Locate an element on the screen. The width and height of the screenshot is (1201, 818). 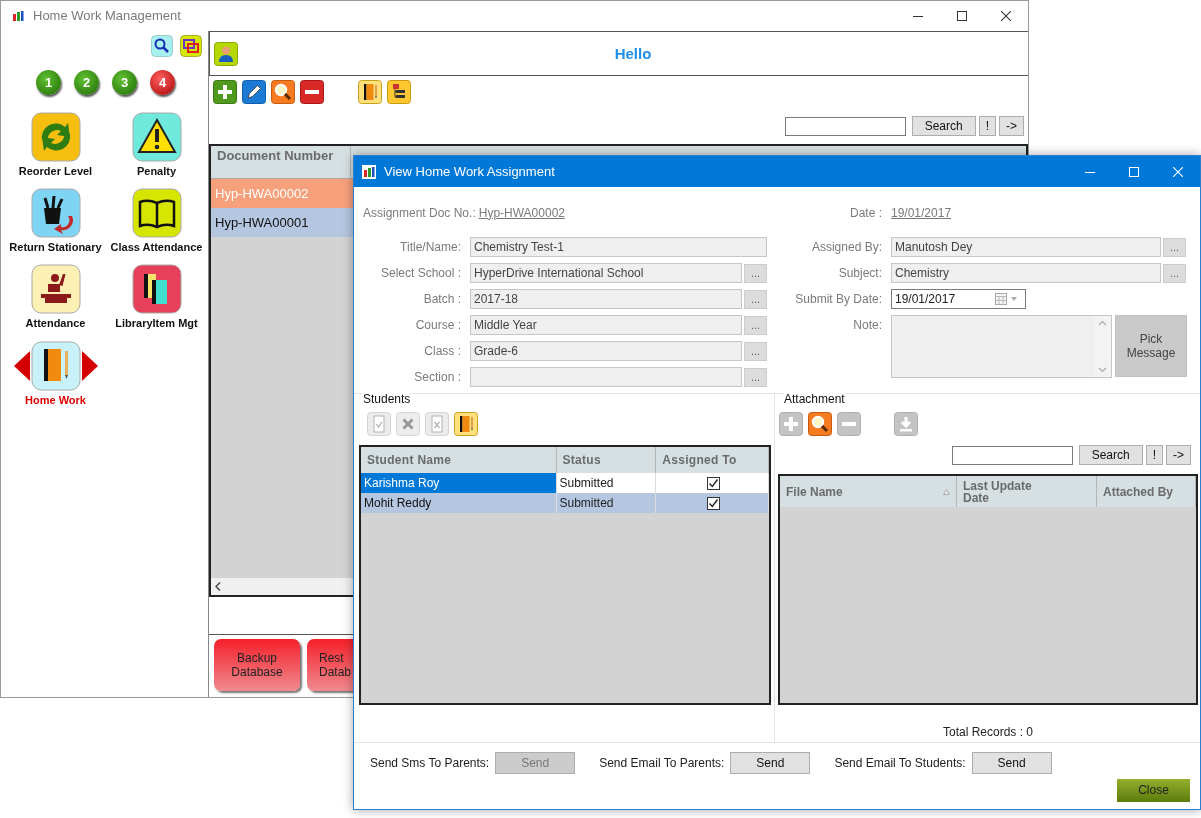
field-label: Class : is located at coordinates (442, 351).